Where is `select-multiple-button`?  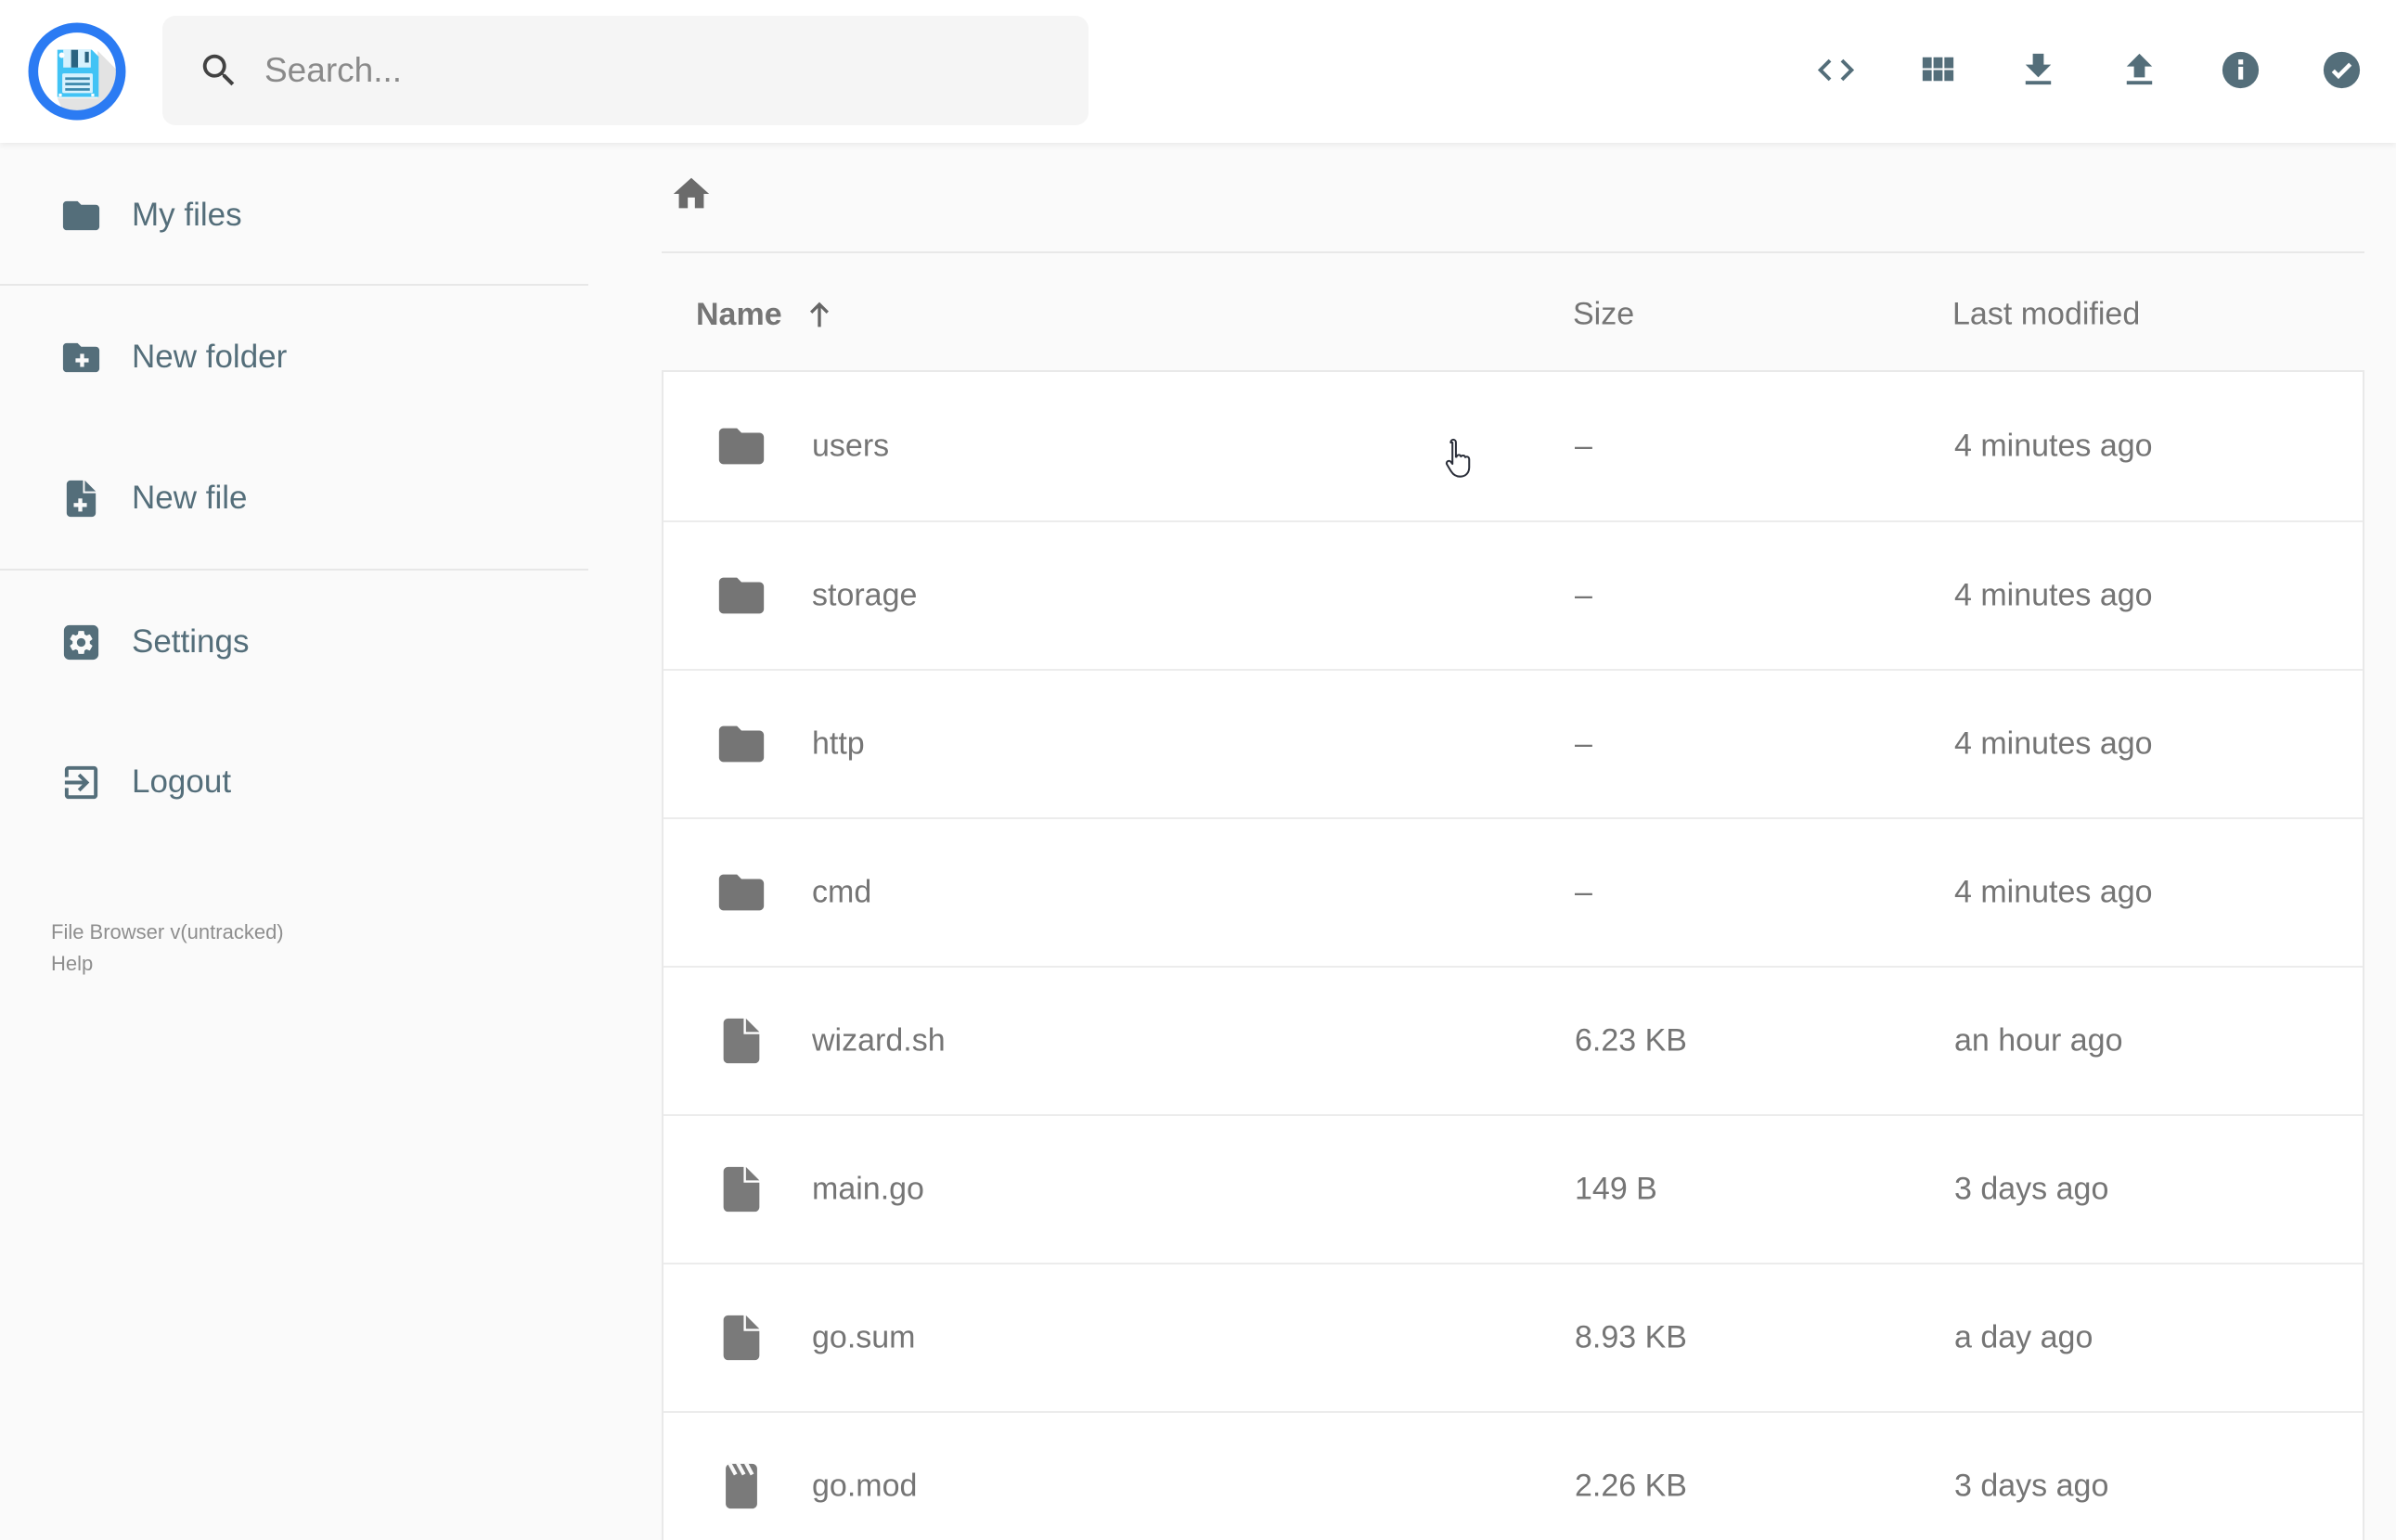 select-multiple-button is located at coordinates (2341, 69).